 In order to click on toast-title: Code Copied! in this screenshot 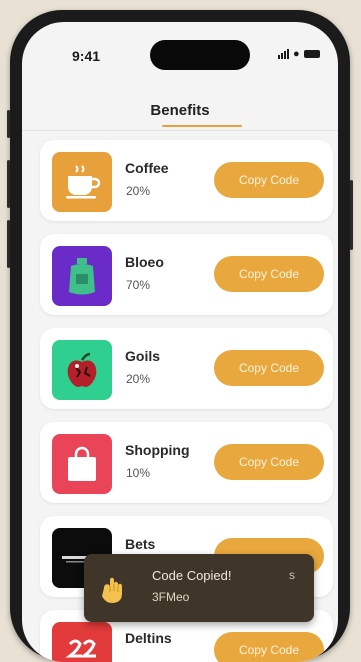, I will do `click(192, 575)`.